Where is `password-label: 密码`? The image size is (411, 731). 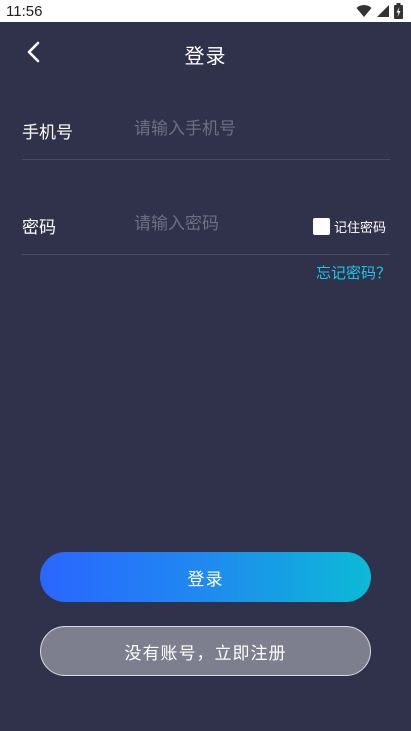
password-label: 密码 is located at coordinates (39, 228).